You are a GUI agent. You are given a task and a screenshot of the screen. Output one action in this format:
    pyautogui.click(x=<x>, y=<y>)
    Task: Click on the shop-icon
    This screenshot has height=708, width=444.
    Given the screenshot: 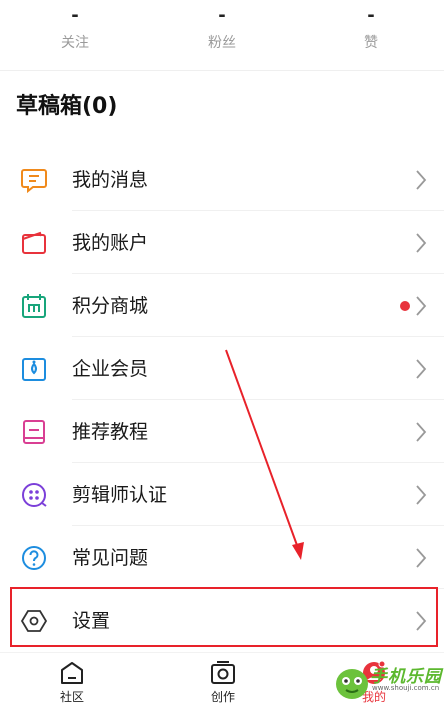 What is the action you would take?
    pyautogui.click(x=34, y=306)
    